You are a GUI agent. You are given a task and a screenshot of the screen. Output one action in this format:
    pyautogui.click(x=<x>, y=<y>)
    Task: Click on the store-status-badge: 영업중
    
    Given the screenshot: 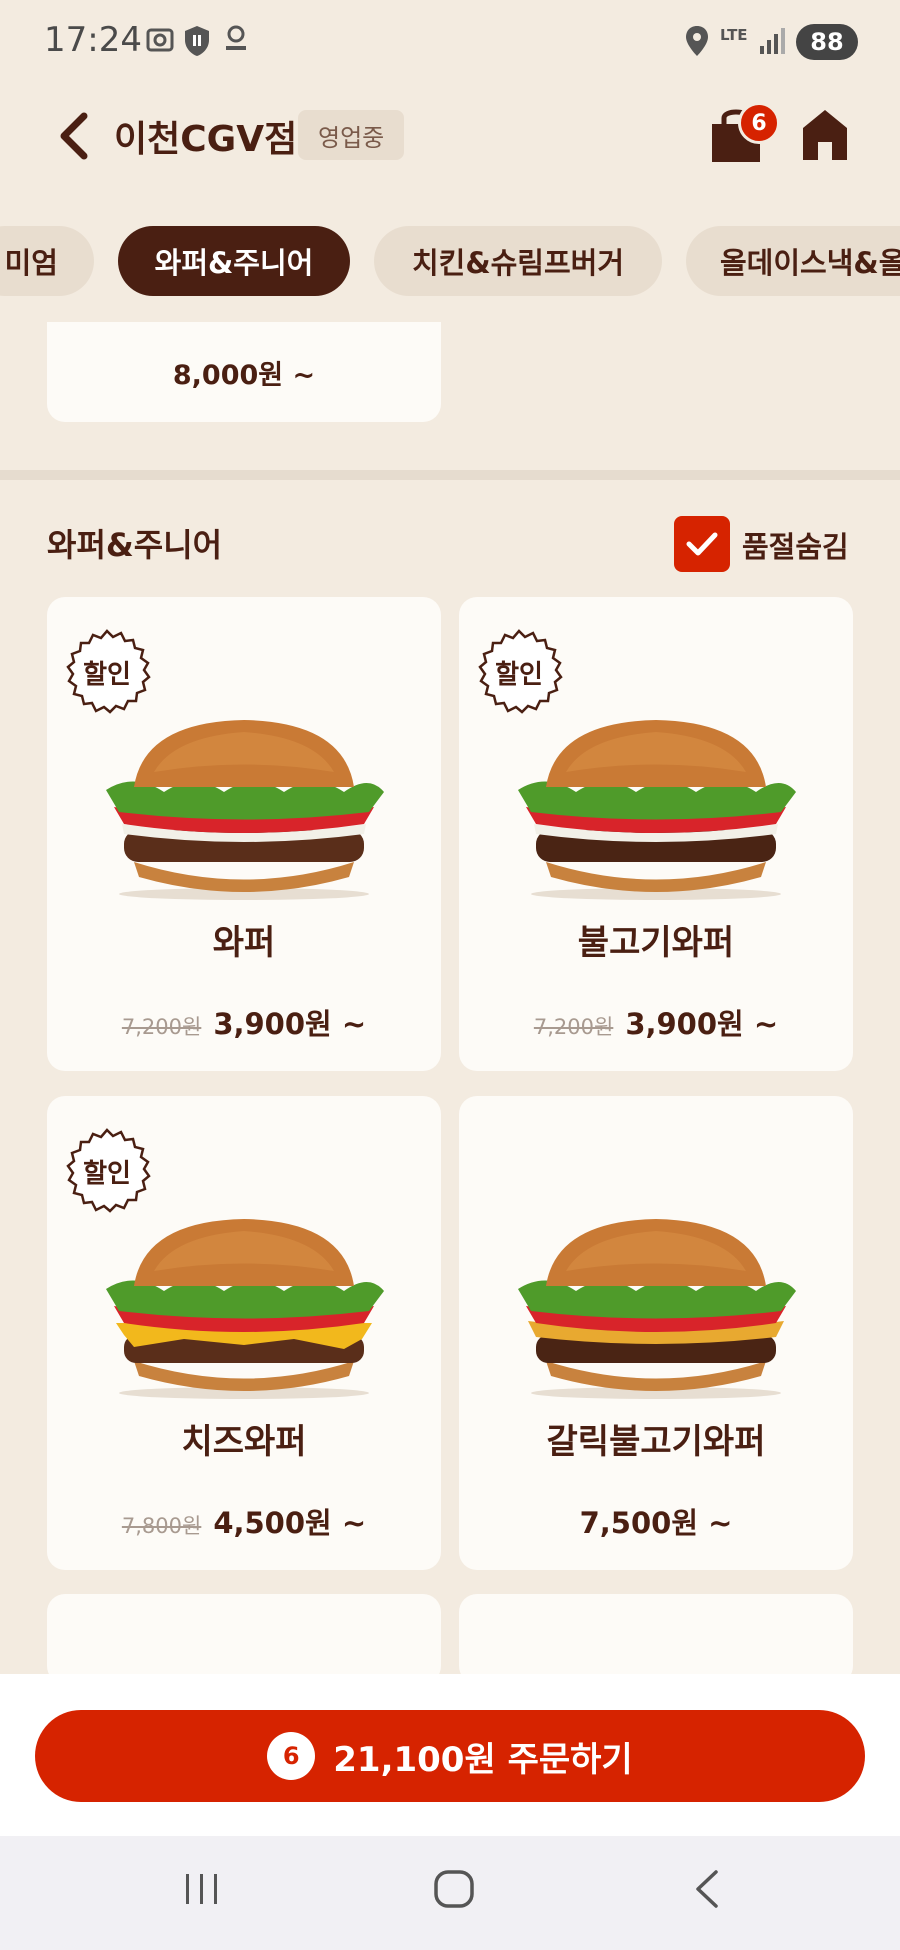 What is the action you would take?
    pyautogui.click(x=351, y=135)
    